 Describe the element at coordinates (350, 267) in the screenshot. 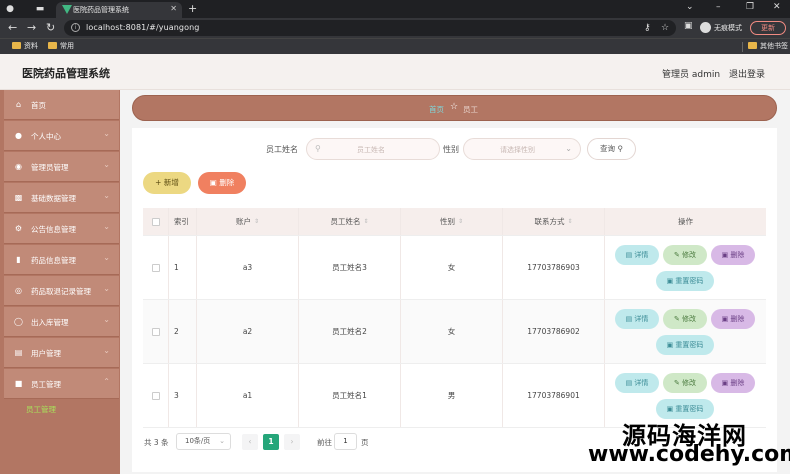

I see `cell-name: 员工姓名3` at that location.